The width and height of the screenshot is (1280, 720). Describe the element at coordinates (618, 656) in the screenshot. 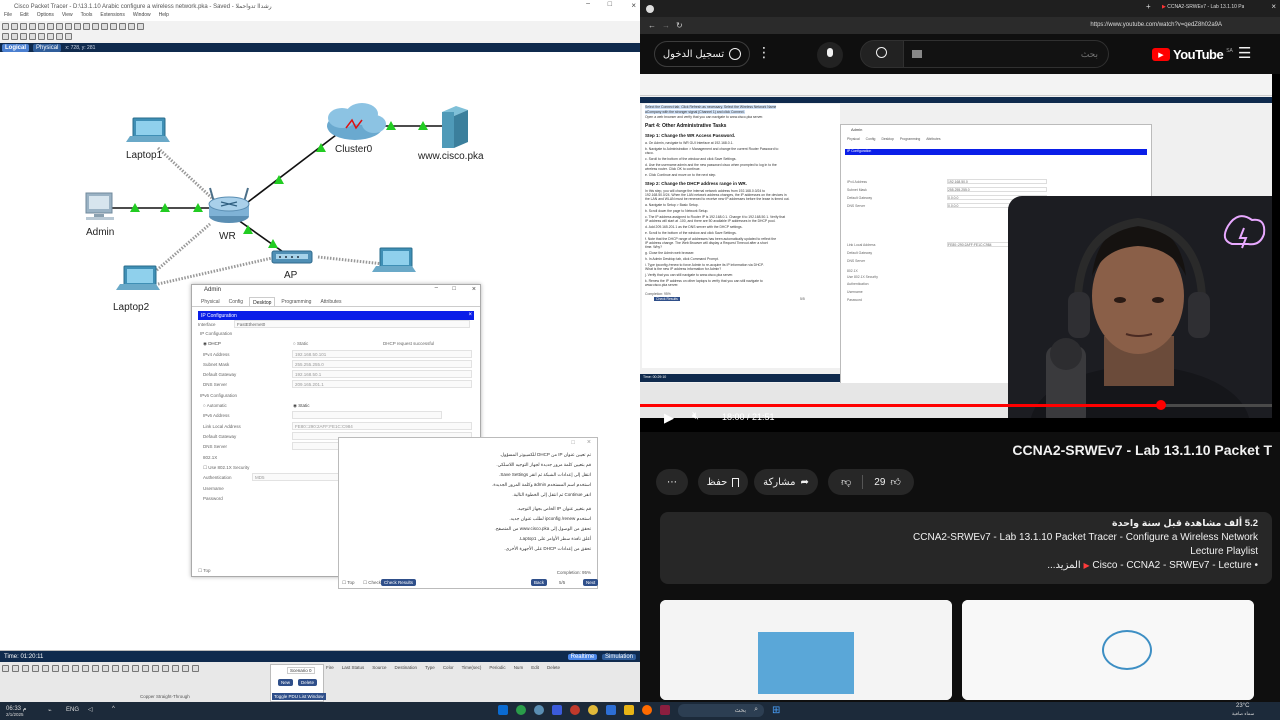

I see `simulation-mode-button: Simulation` at that location.